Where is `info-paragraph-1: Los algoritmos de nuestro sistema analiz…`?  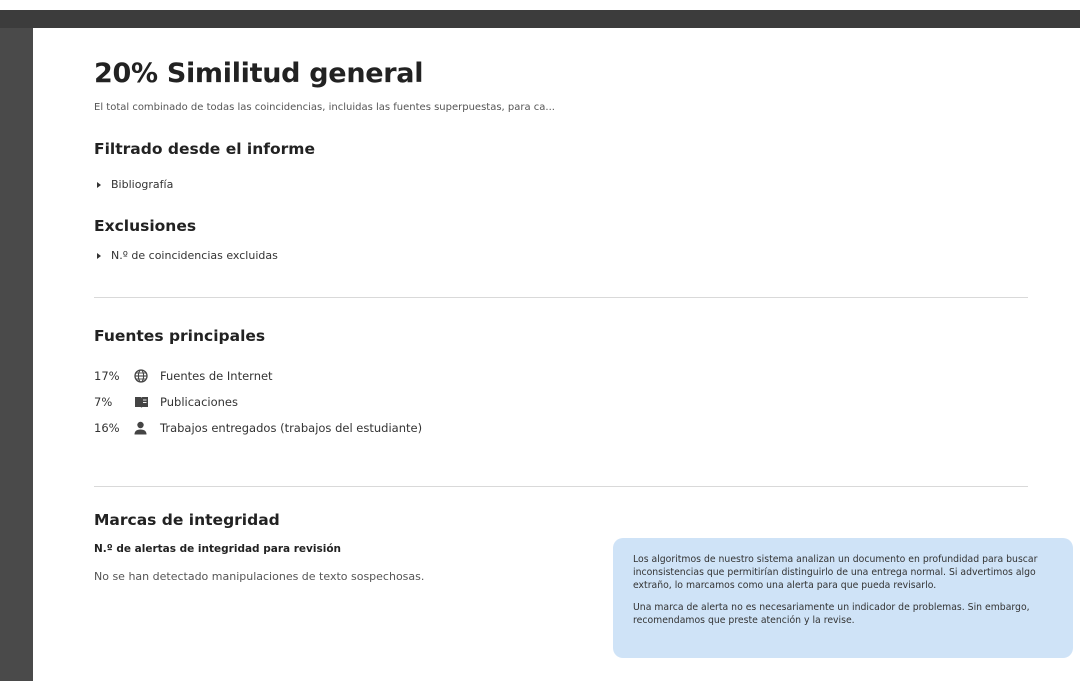
info-paragraph-1: Los algoritmos de nuestro sistema analiz… is located at coordinates (835, 572).